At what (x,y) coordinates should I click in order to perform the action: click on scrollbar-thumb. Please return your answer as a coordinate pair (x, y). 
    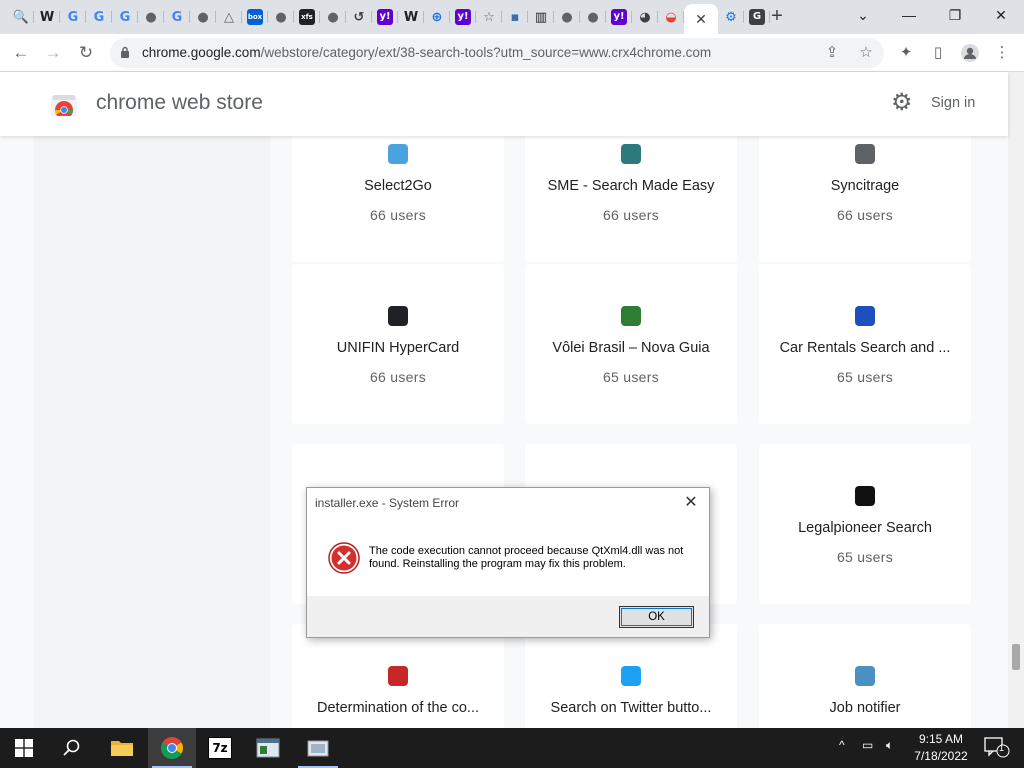
    Looking at the image, I should click on (1016, 657).